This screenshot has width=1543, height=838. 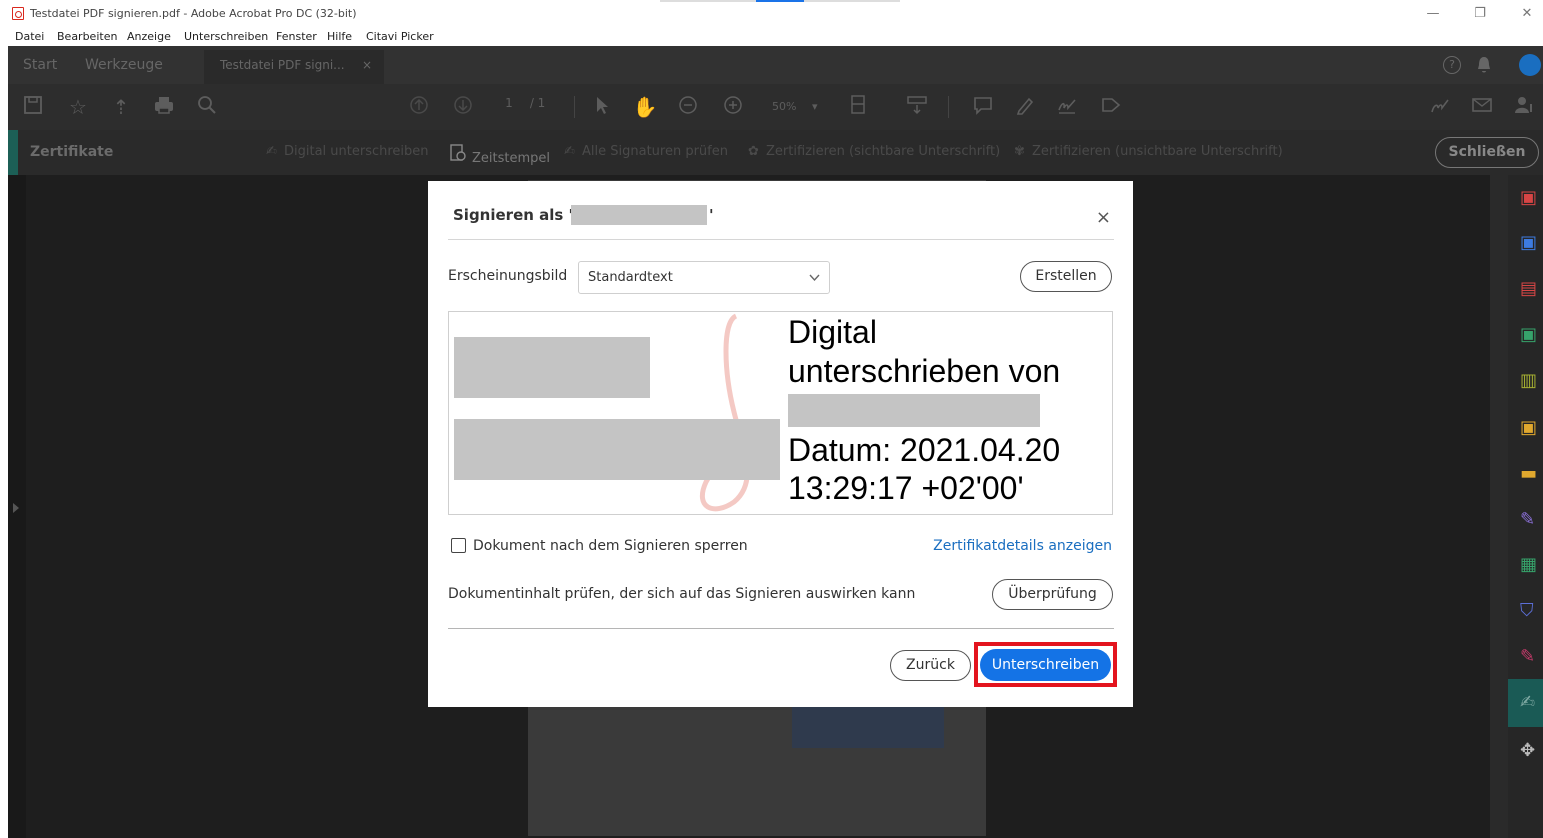 I want to click on zoom-level-select: 50% ▾, so click(x=797, y=107).